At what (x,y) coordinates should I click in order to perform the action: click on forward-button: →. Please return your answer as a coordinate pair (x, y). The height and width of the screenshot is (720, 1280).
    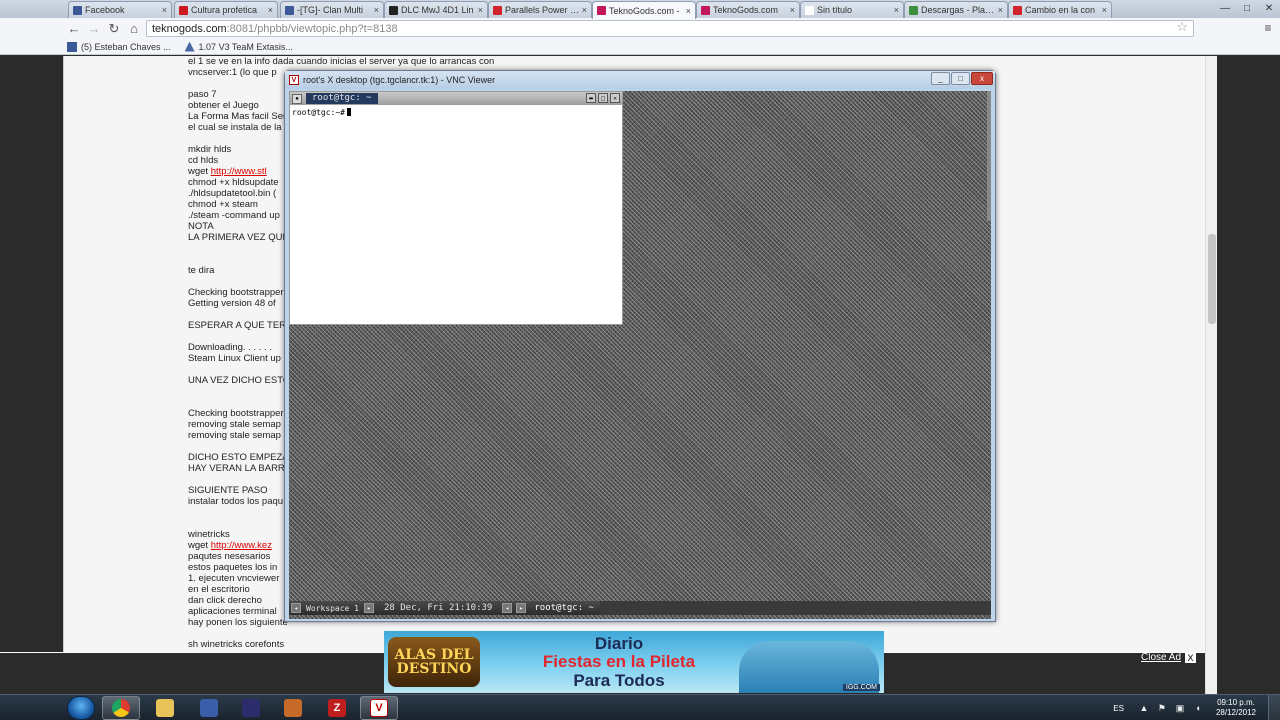
    Looking at the image, I should click on (94, 29).